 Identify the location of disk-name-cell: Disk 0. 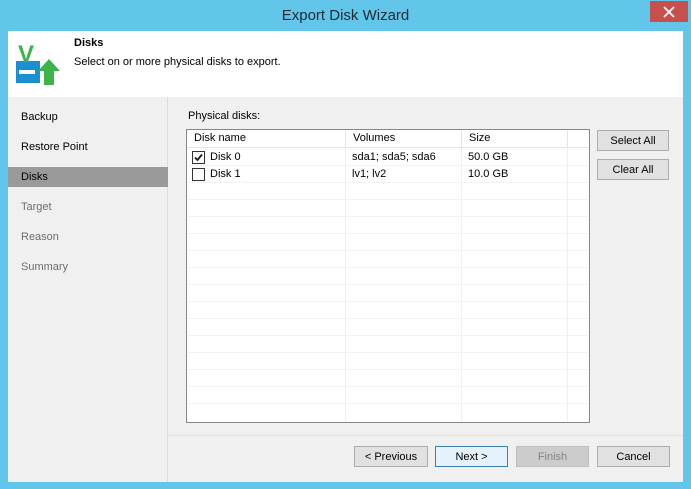
(225, 157).